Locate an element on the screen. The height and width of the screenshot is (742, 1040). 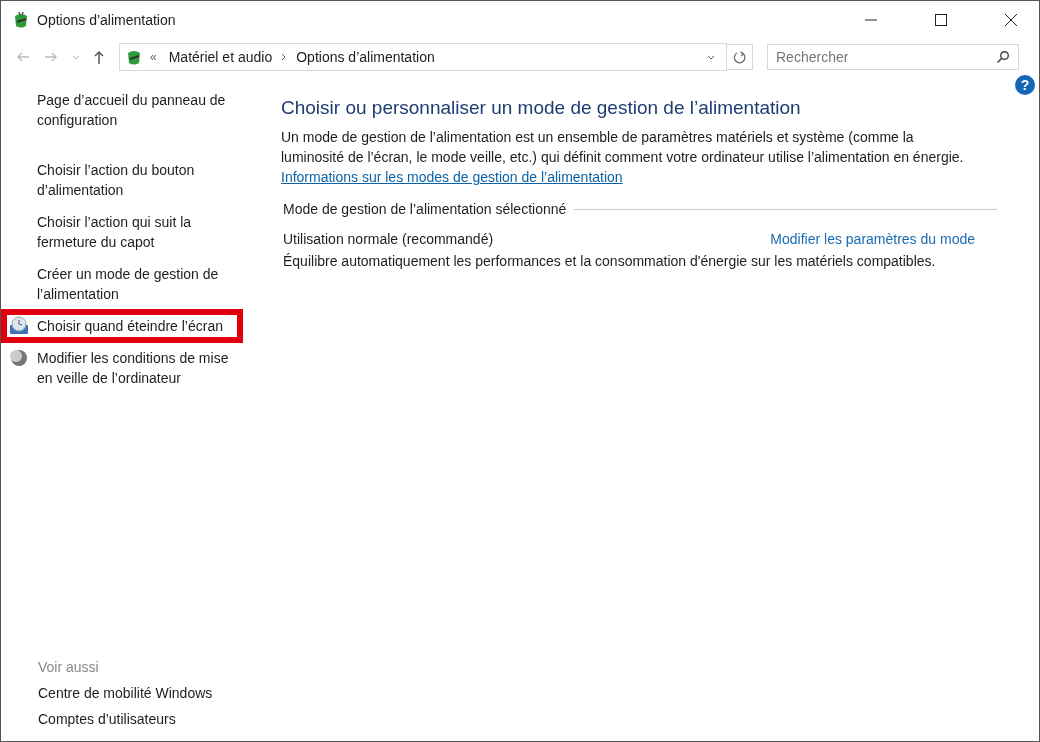
address-bar: « Matériel et audio Options d’alimentation is located at coordinates (423, 57).